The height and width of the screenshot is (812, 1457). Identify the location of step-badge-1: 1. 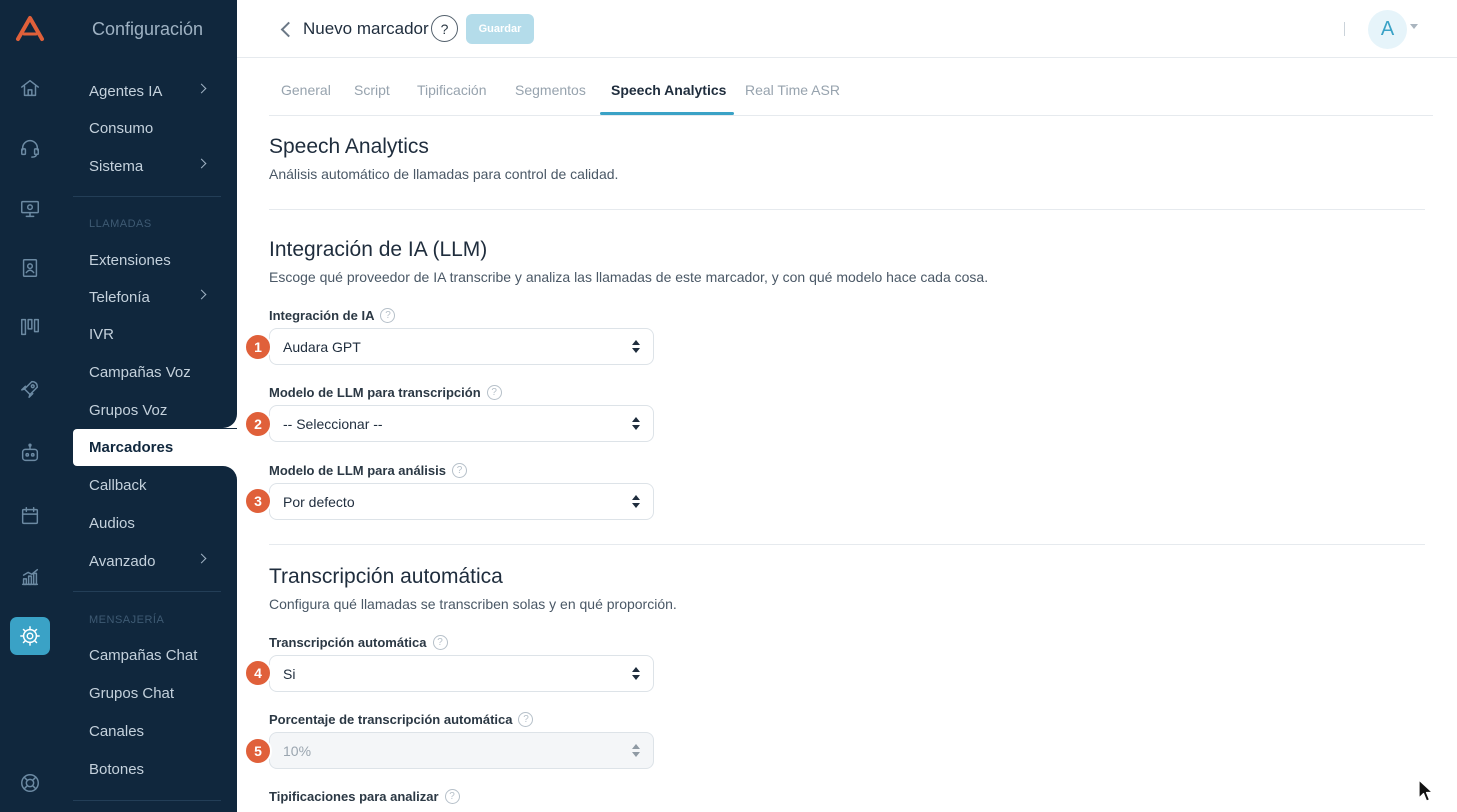
(258, 347).